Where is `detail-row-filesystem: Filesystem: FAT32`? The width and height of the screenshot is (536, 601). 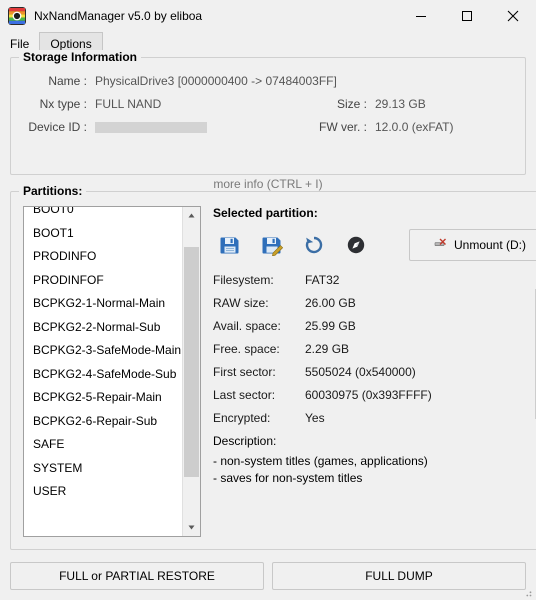 detail-row-filesystem: Filesystem: FAT32 is located at coordinates (373, 280).